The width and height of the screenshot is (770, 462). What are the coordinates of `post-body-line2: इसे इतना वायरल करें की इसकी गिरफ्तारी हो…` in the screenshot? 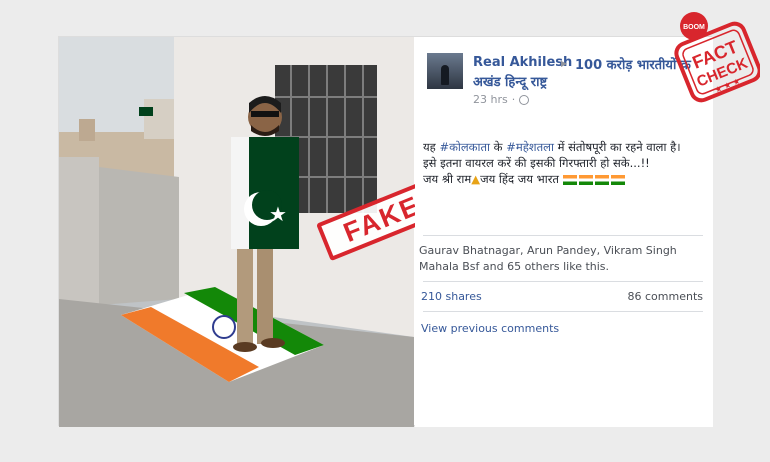 It's located at (536, 163).